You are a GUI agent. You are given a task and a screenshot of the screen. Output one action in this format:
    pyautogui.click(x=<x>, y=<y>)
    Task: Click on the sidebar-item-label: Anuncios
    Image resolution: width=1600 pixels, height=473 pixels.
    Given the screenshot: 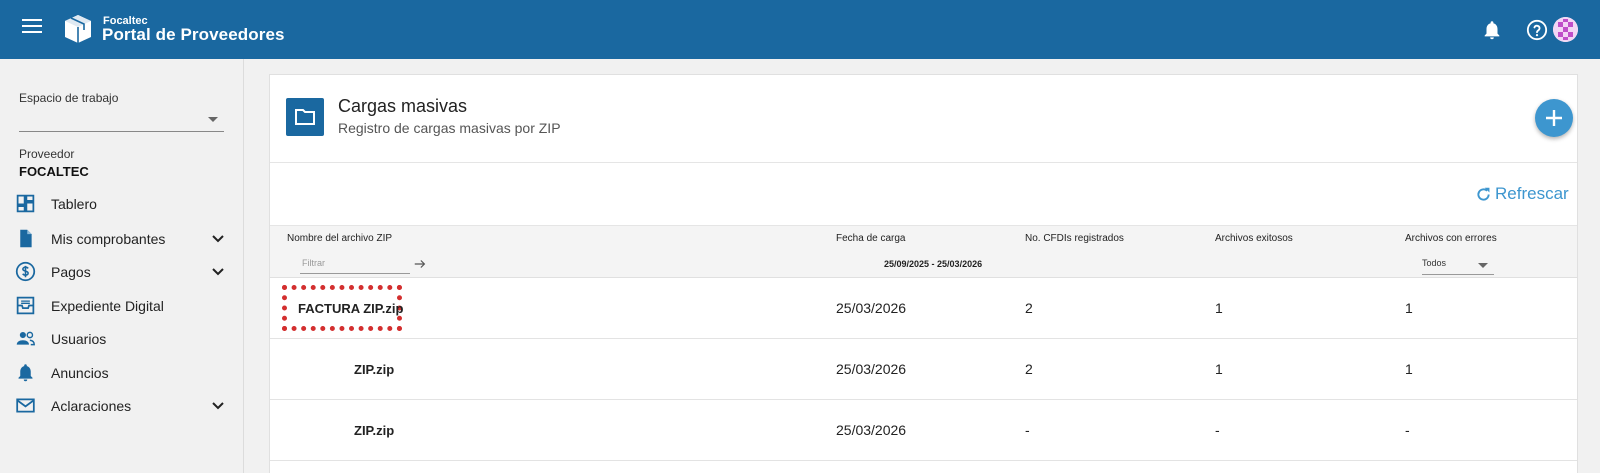 What is the action you would take?
    pyautogui.click(x=80, y=373)
    